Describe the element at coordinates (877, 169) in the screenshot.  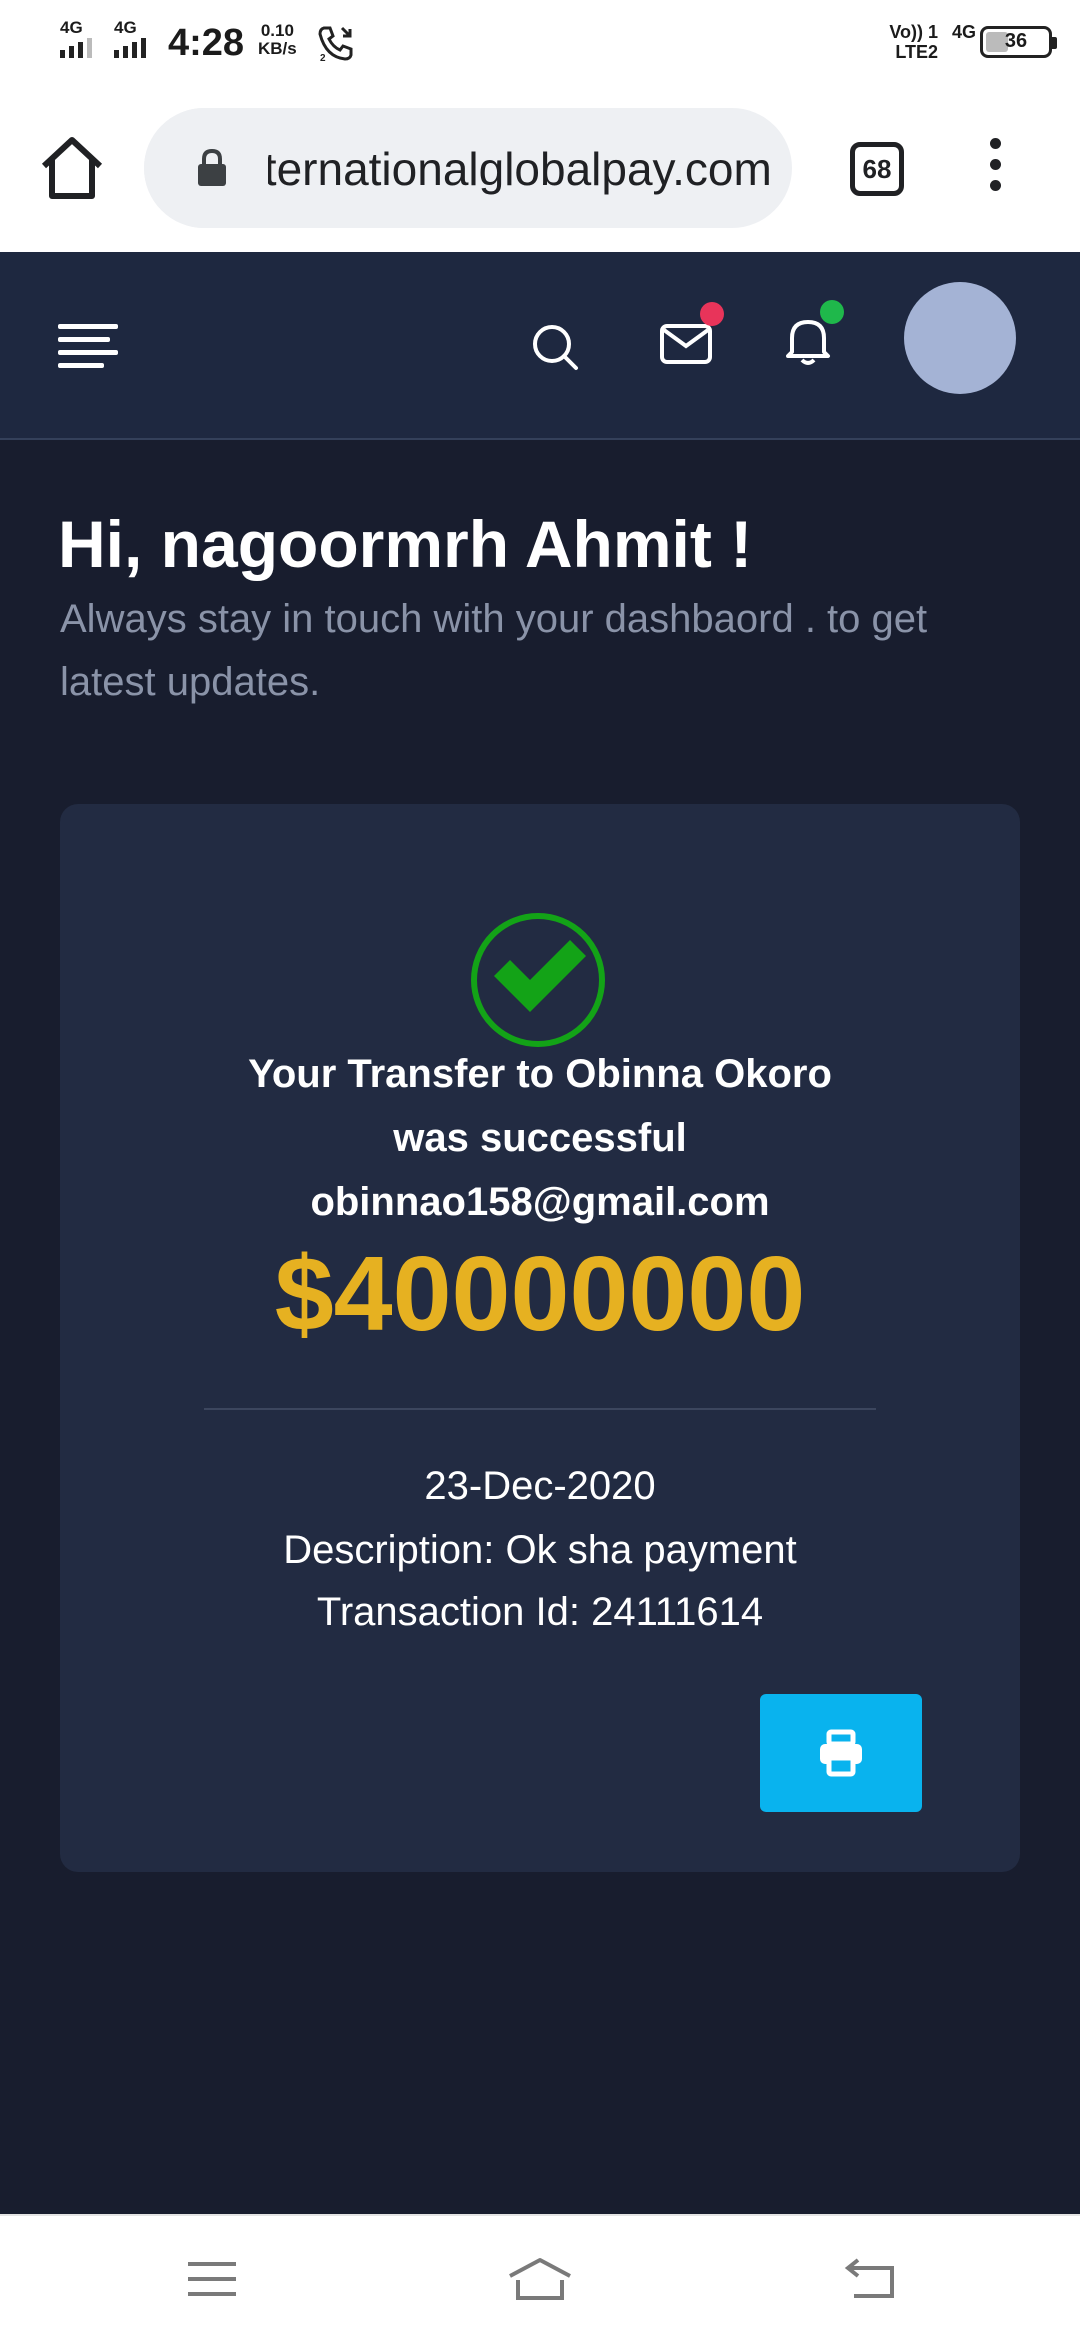
I see `tab-switcher-button: 68` at that location.